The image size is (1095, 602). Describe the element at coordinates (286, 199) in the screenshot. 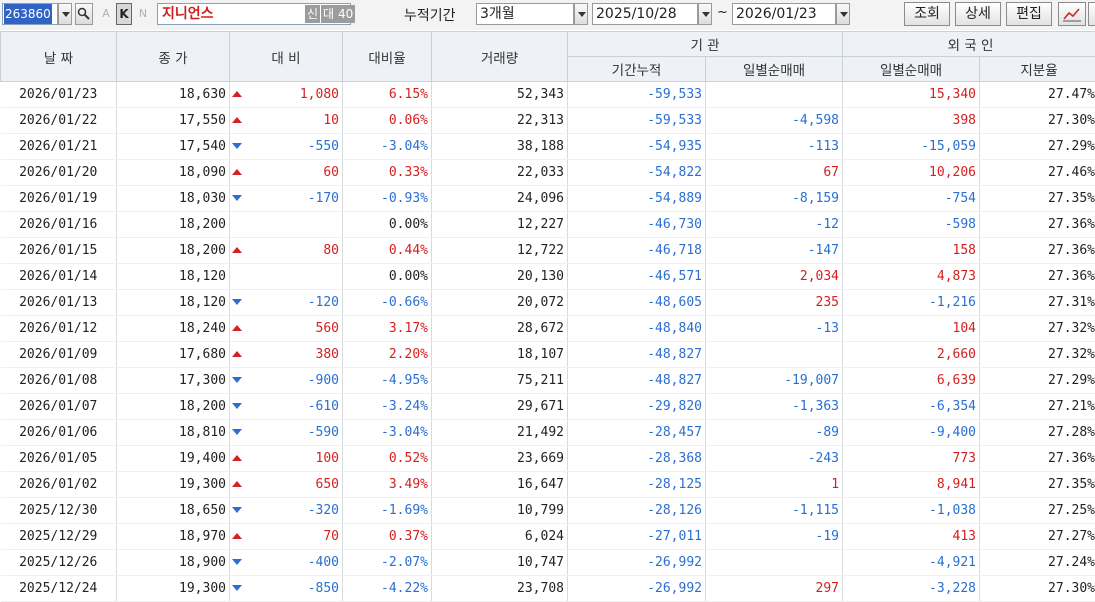

I see `cell-change: -170` at that location.